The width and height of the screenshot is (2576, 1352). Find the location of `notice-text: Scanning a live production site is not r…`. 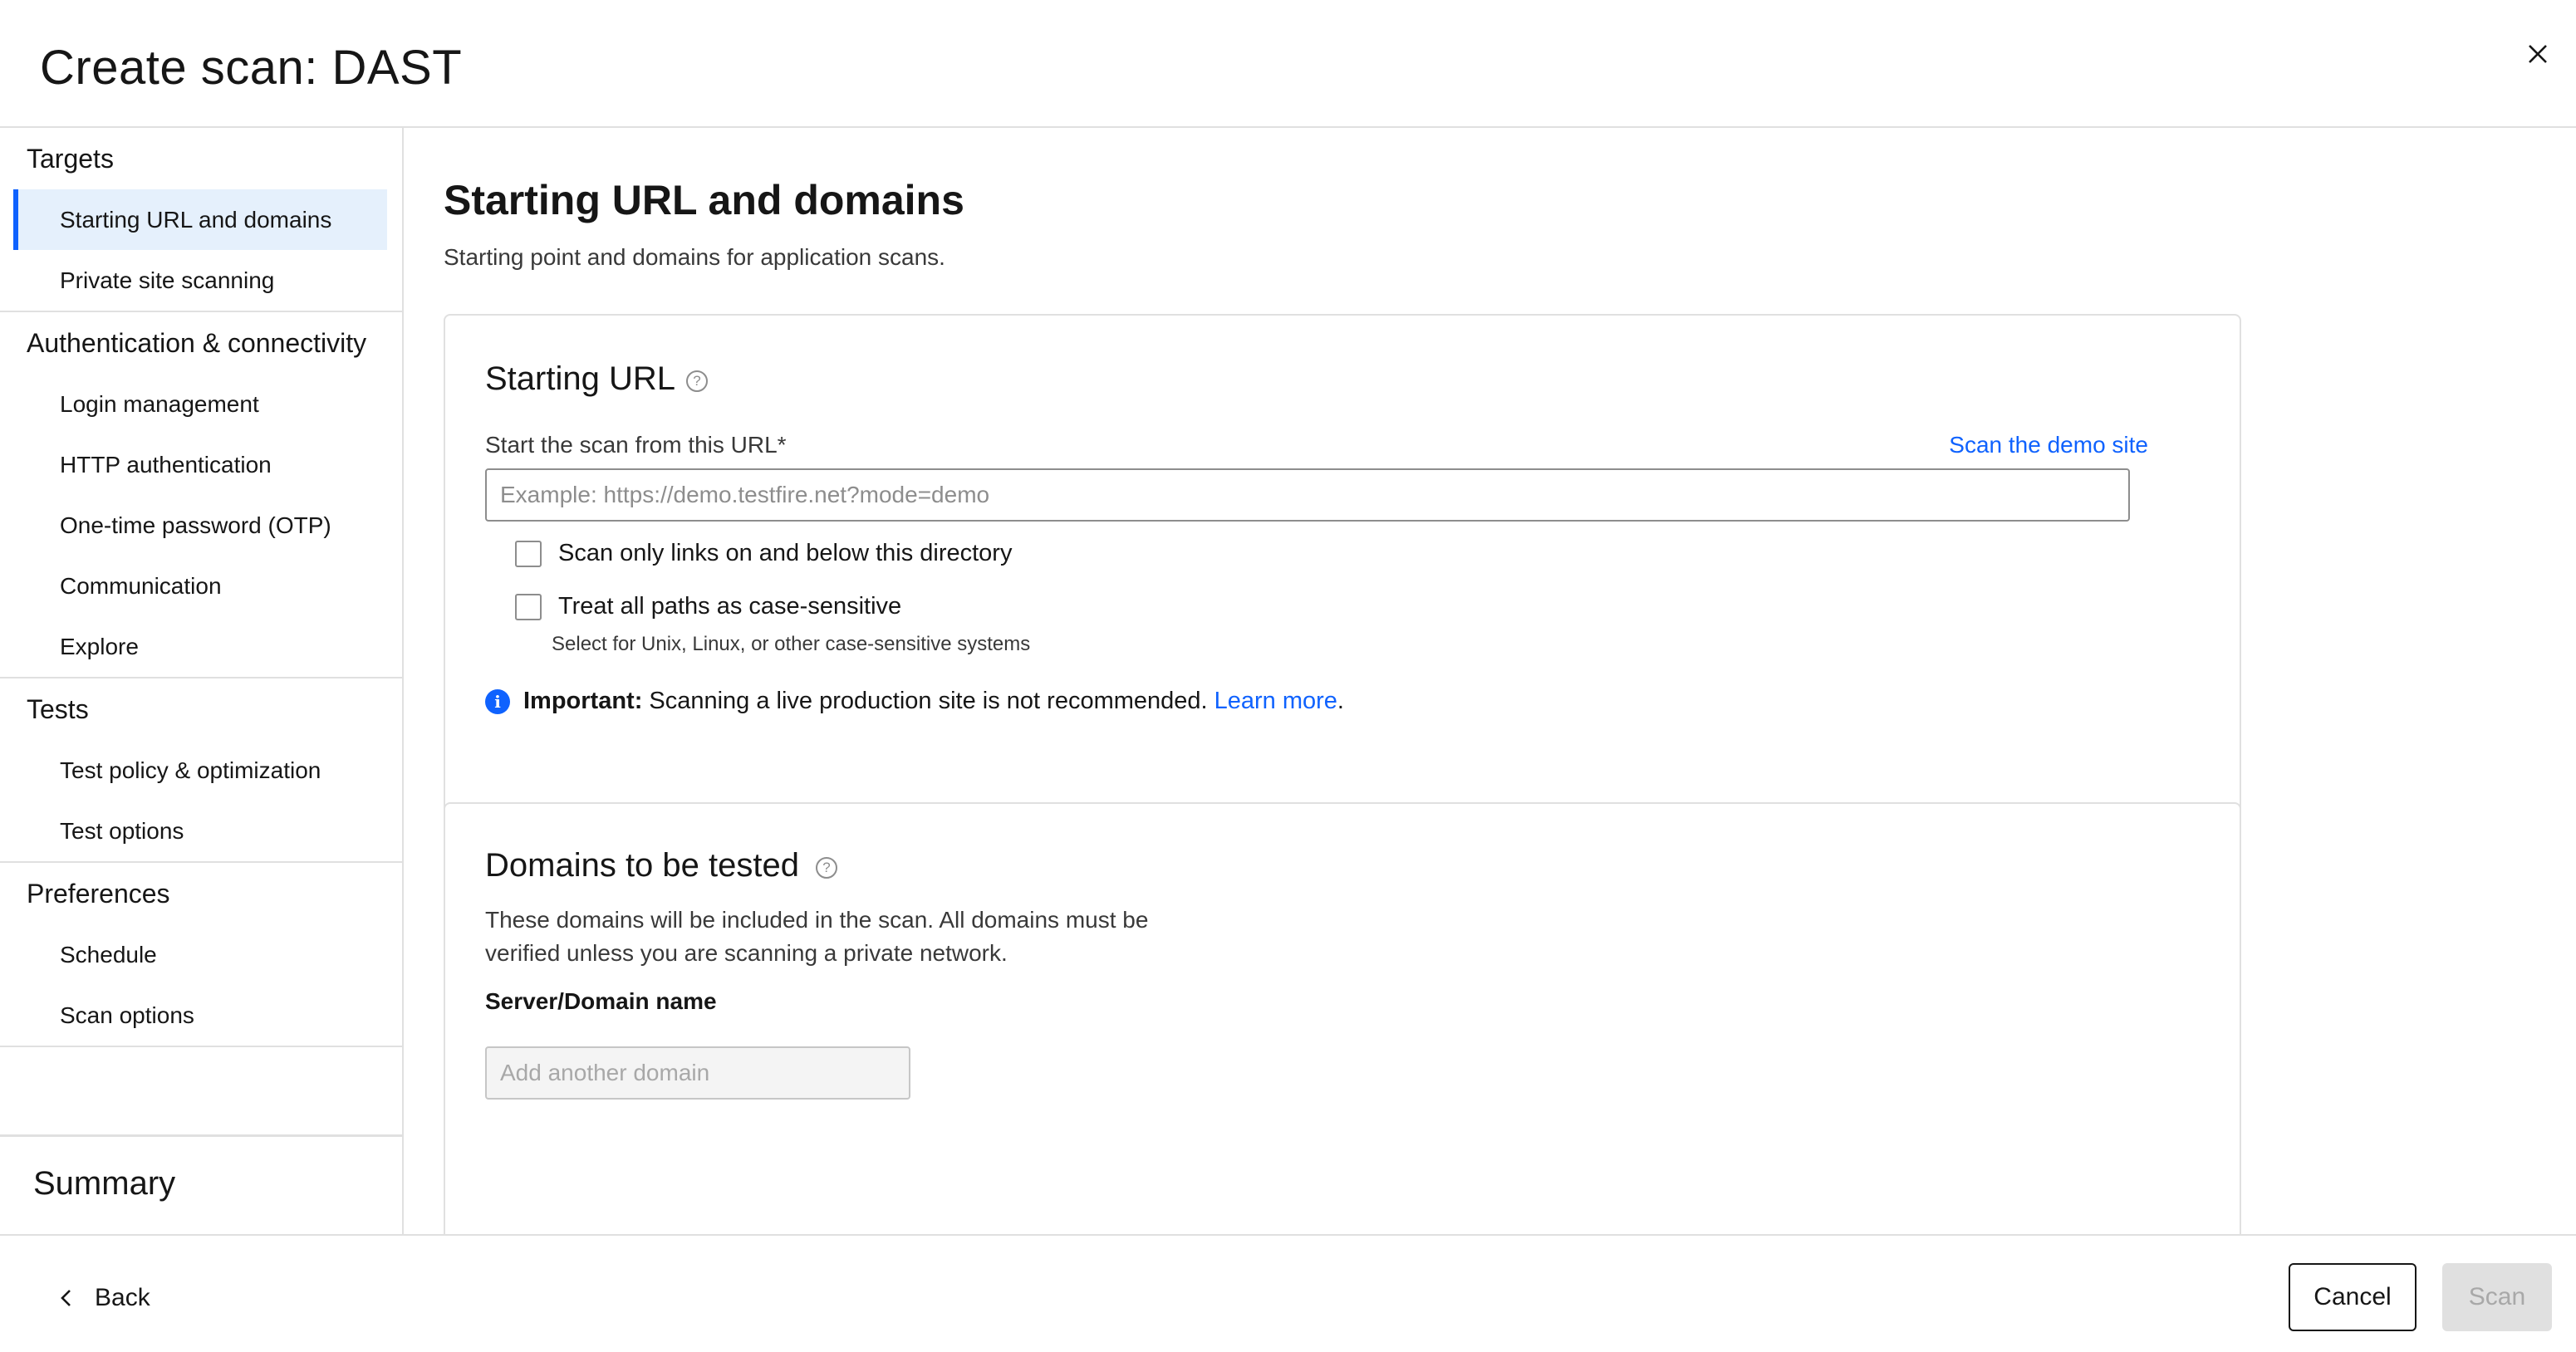

notice-text: Scanning a live production site is not r… is located at coordinates (928, 701).